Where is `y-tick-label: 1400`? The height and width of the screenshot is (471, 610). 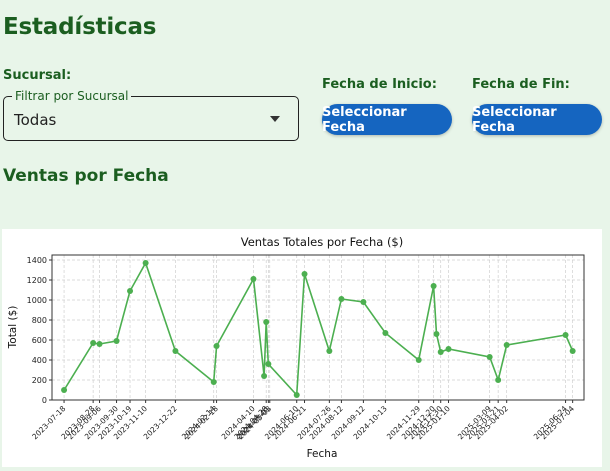 y-tick-label: 1400 is located at coordinates (37, 260).